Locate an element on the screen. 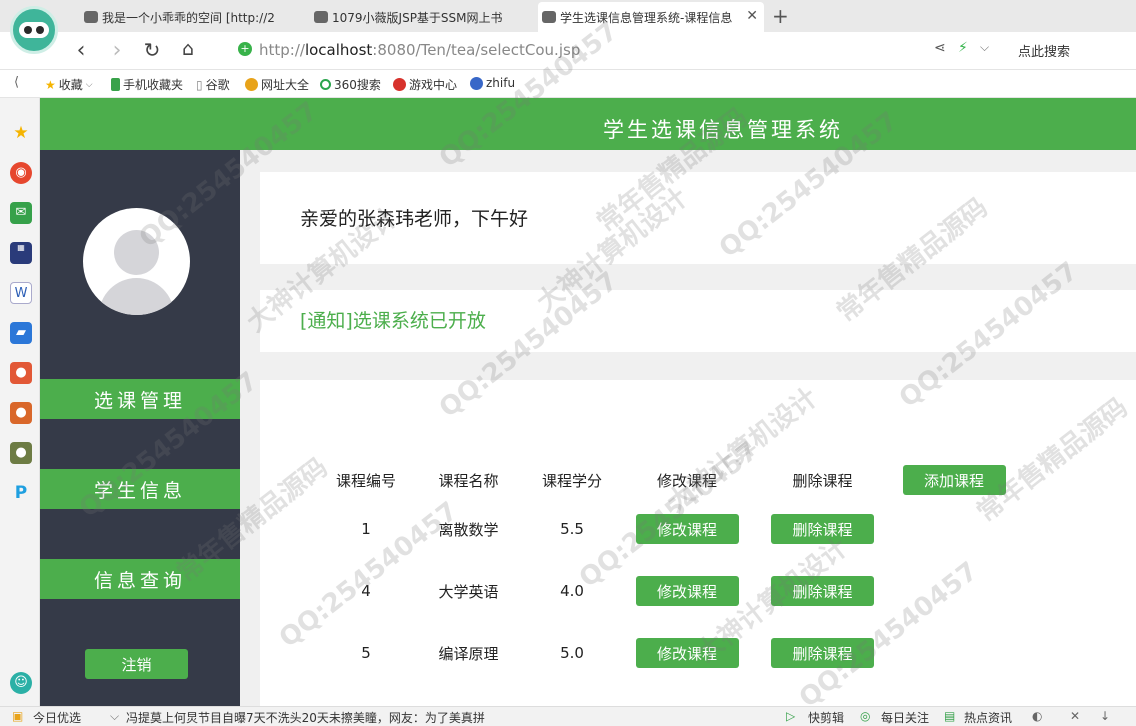 The height and width of the screenshot is (726, 1136). menu-item-info-query: 信息查询 is located at coordinates (140, 579).